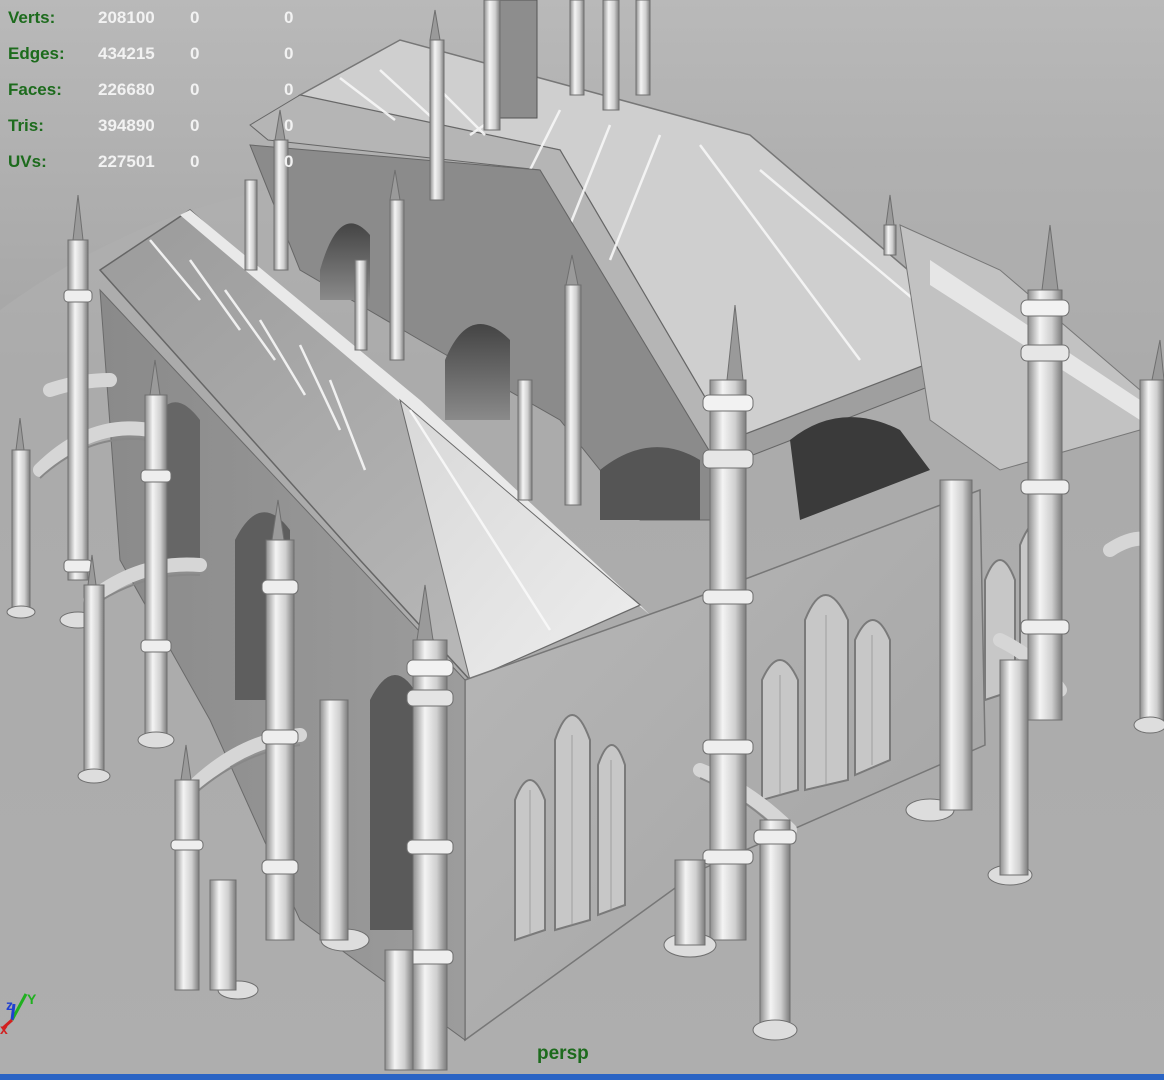 The width and height of the screenshot is (1164, 1080). I want to click on hud-label: UVs:, so click(27, 161).